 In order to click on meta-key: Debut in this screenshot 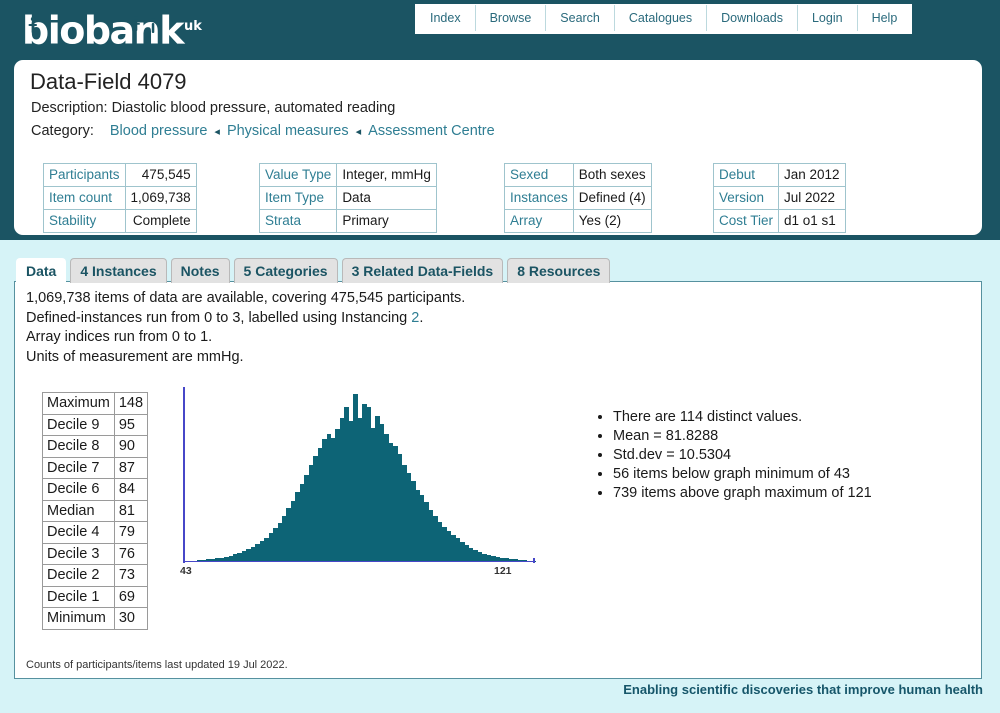, I will do `click(746, 175)`.